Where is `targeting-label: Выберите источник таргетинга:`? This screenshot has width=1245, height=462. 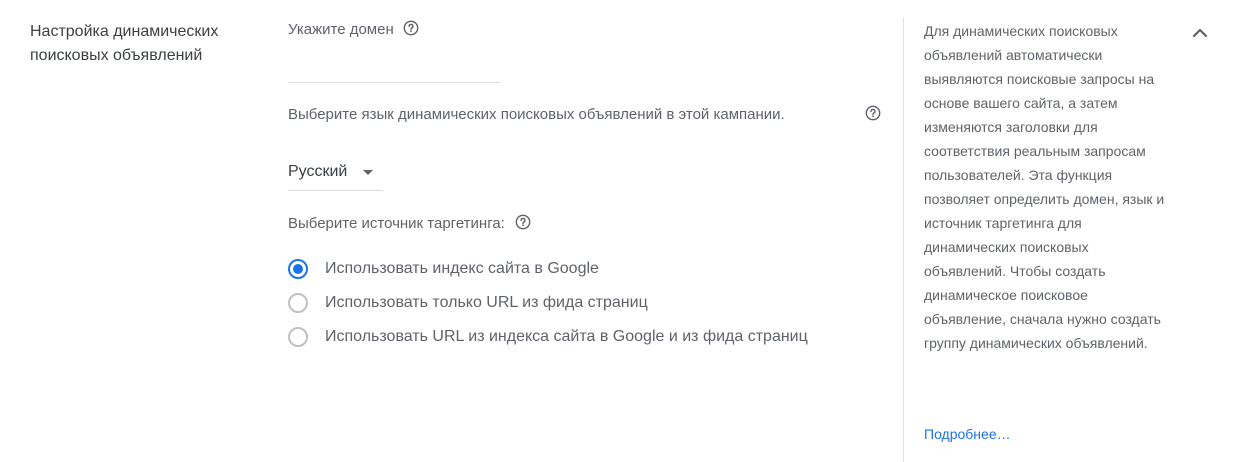 targeting-label: Выберите источник таргетинга: is located at coordinates (396, 223).